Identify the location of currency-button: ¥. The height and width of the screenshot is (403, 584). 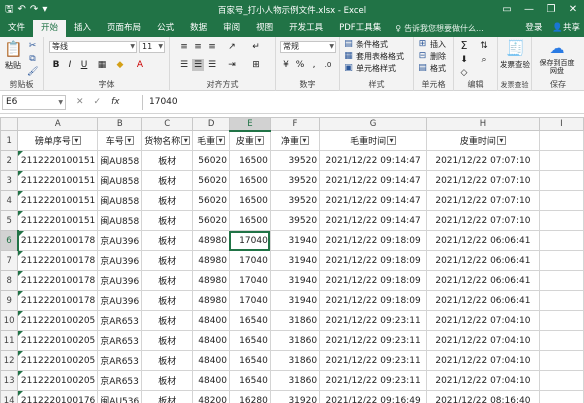
(286, 65).